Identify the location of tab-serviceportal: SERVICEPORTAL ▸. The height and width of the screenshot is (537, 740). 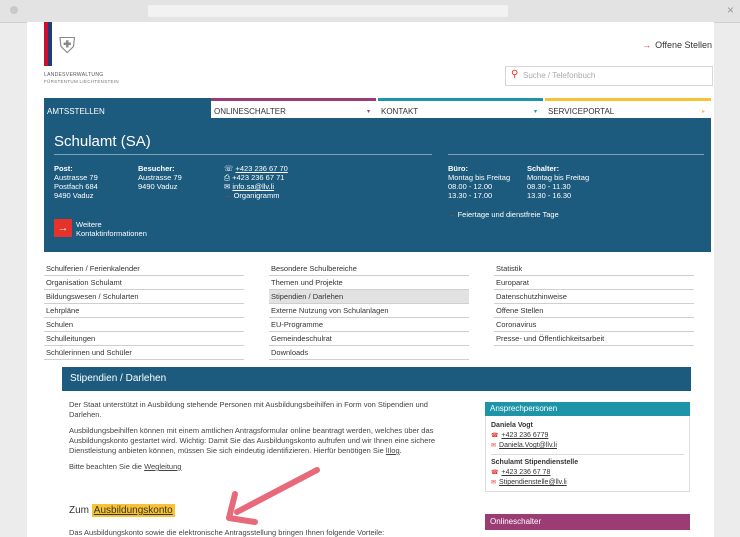
(628, 108).